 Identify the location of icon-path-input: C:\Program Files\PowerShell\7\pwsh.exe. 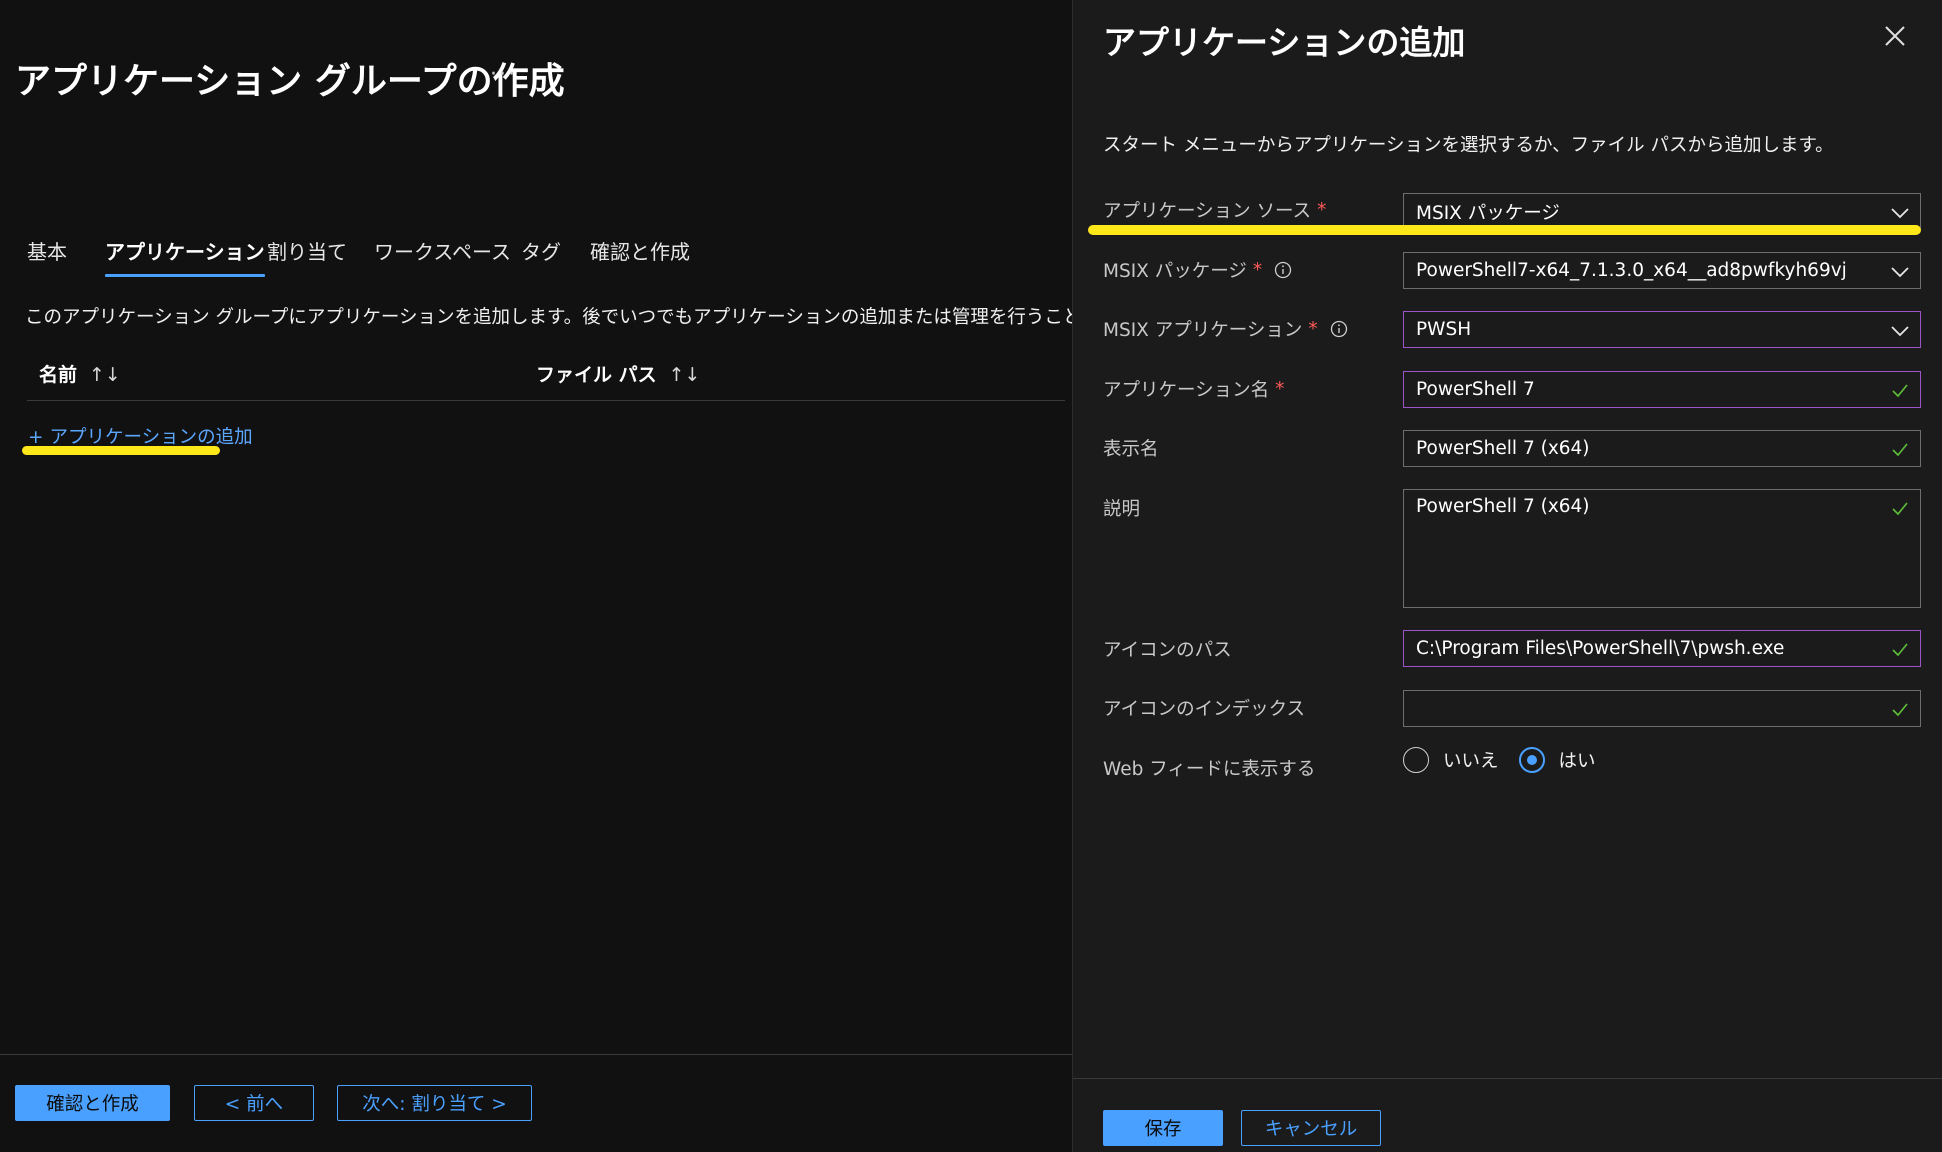
(1662, 648).